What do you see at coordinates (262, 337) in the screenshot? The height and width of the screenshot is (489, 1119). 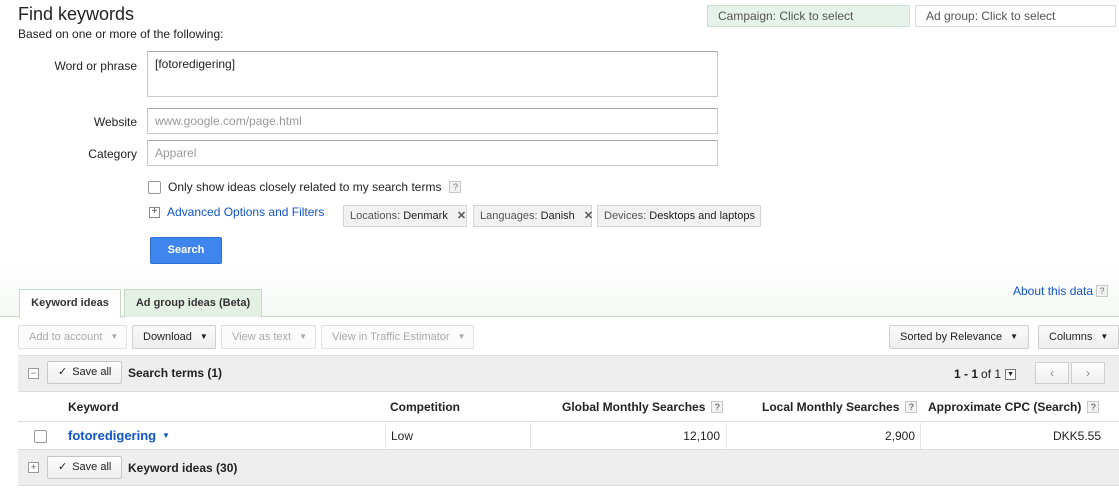 I see `view-as-text-label: View as text` at bounding box center [262, 337].